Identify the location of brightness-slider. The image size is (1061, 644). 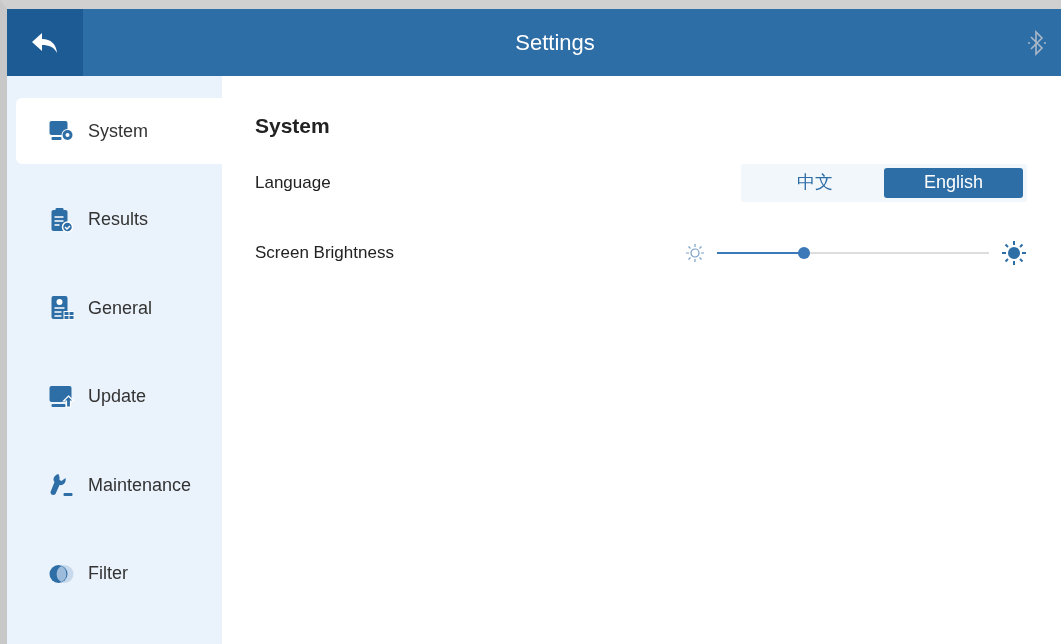
(853, 252).